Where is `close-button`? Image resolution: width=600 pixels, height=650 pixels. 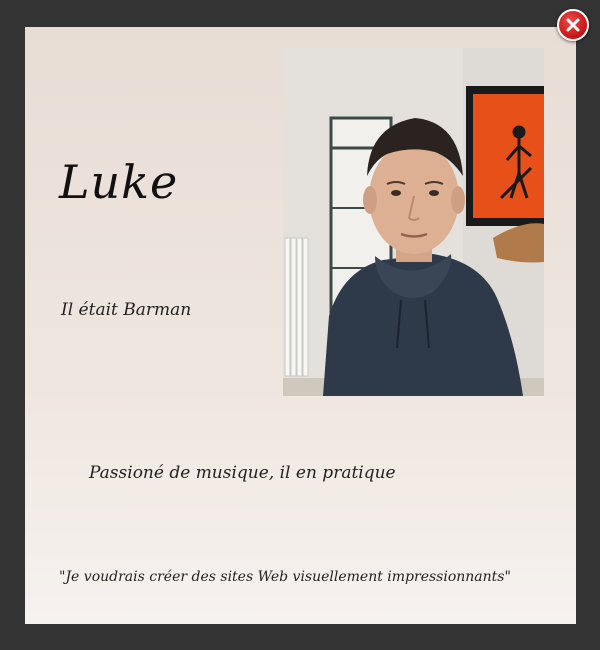 close-button is located at coordinates (573, 25).